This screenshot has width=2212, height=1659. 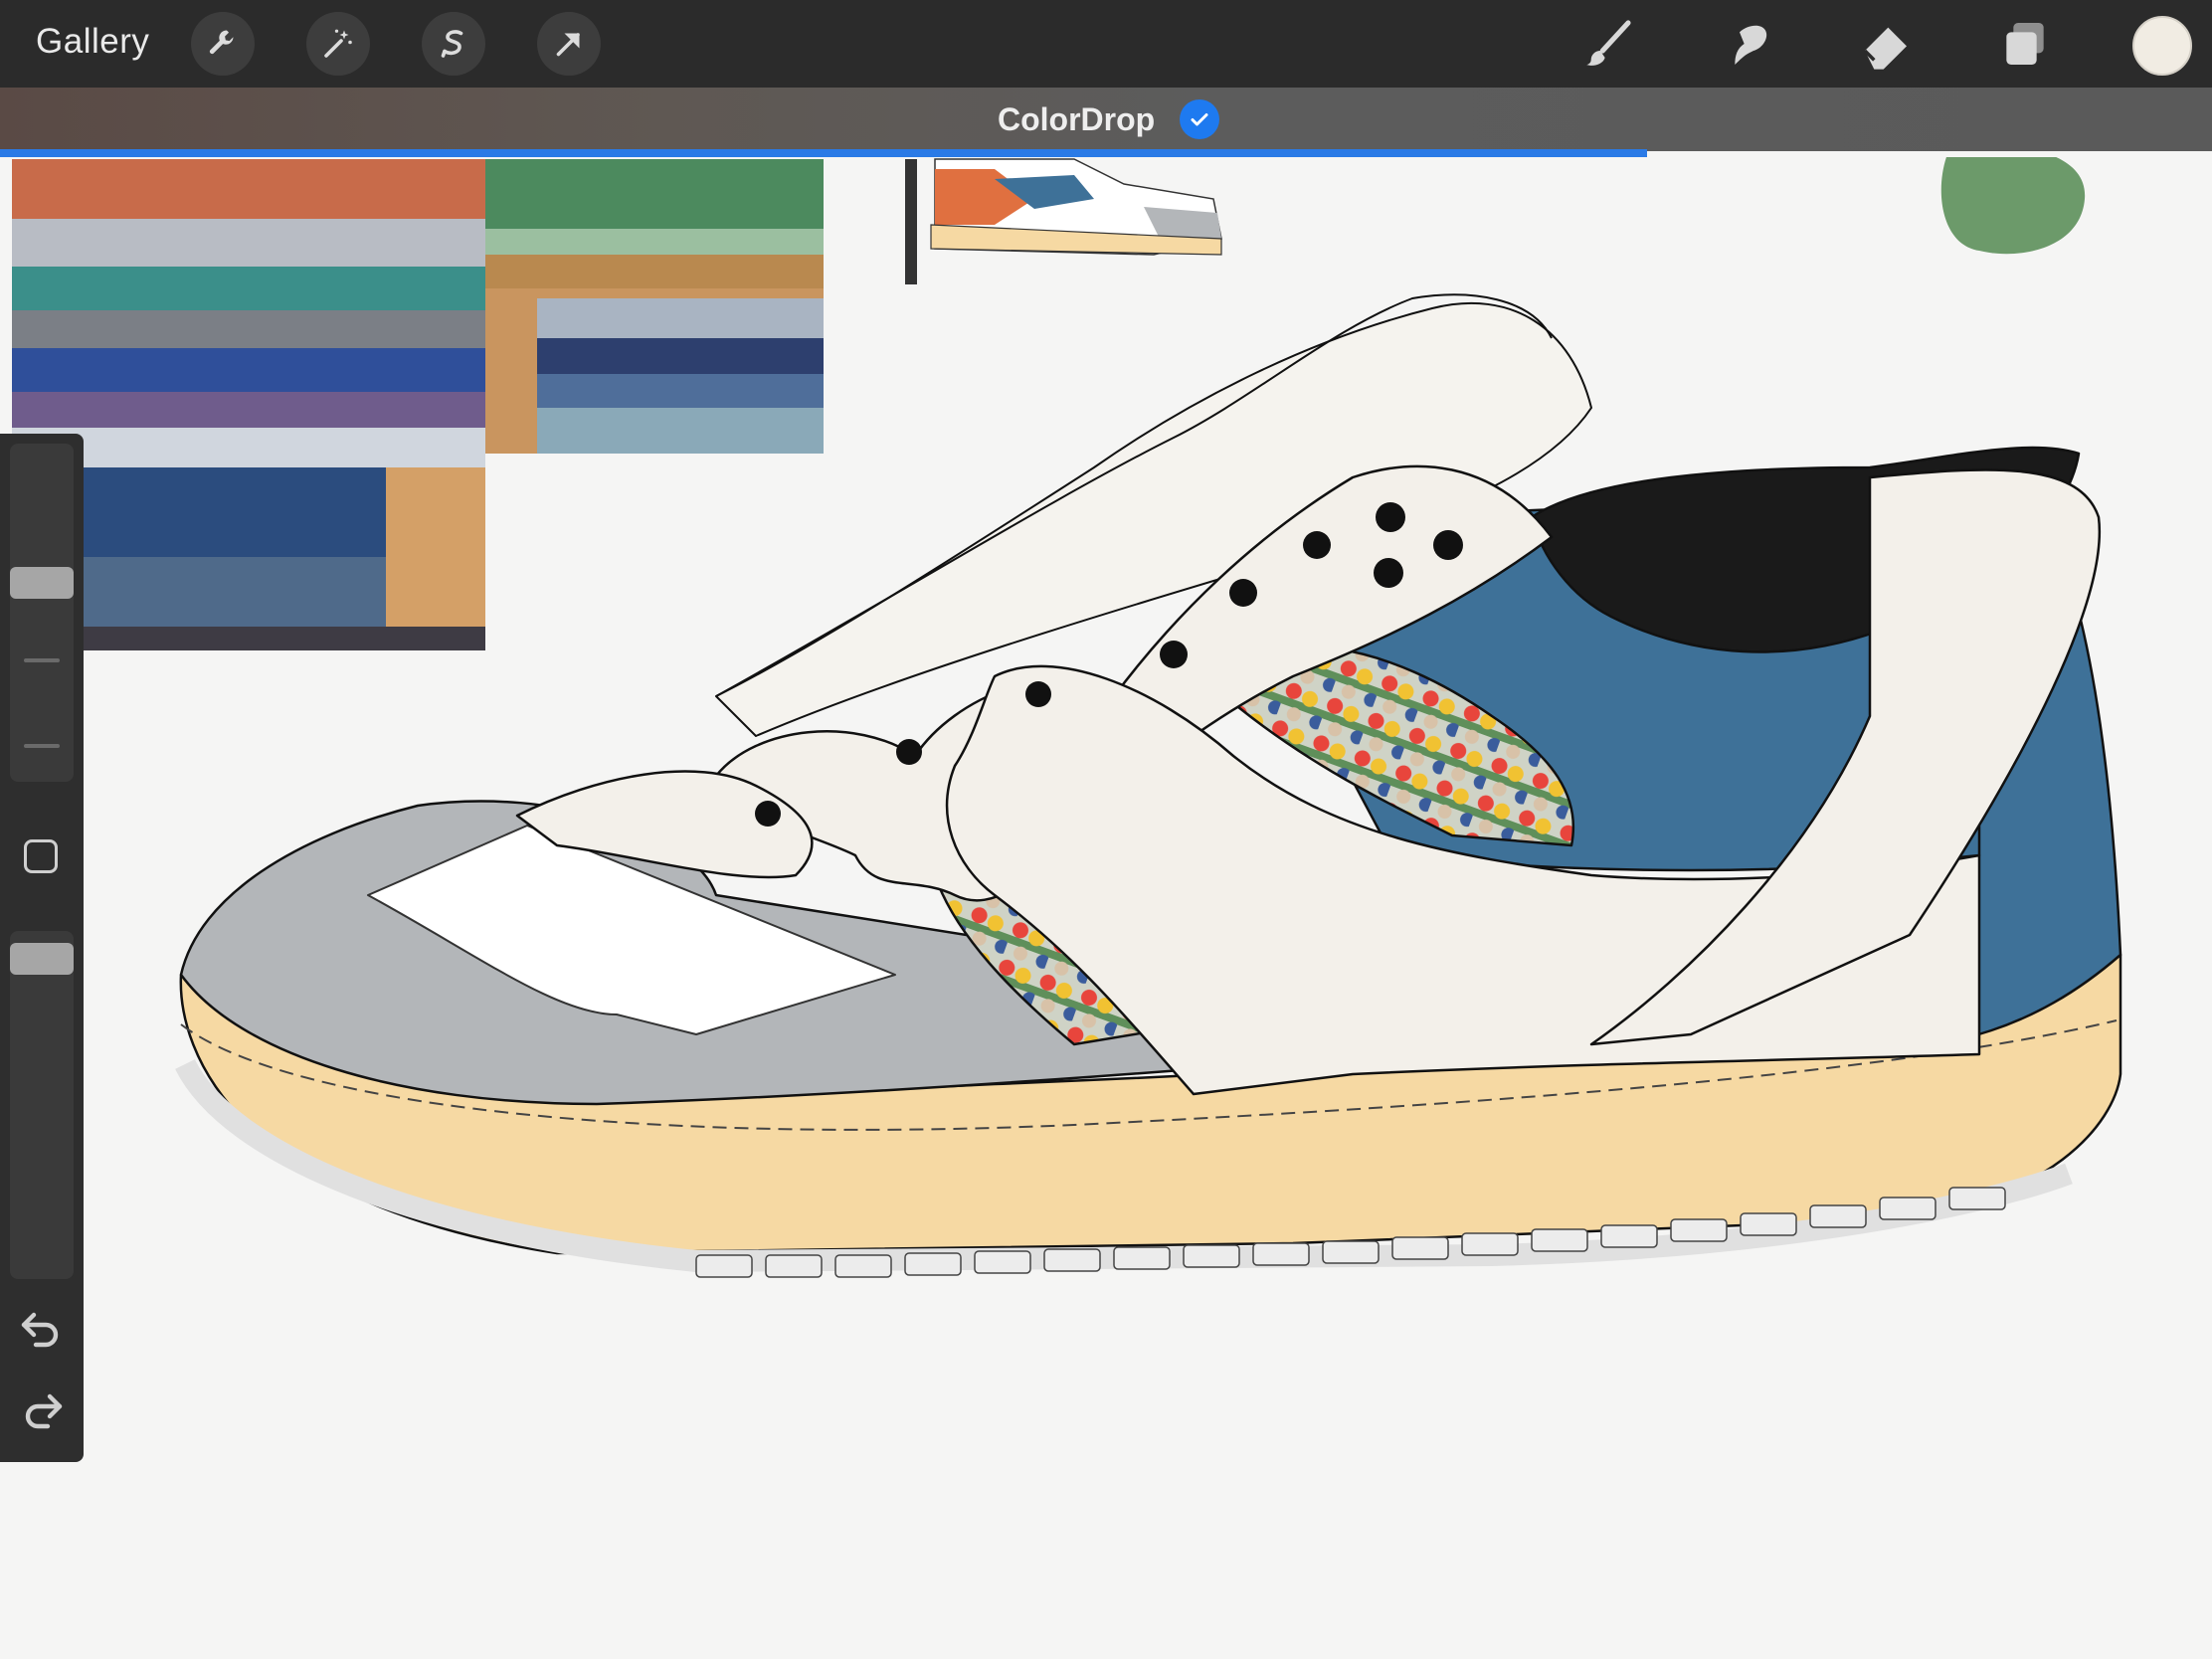 I want to click on eraser-button, so click(x=1886, y=44).